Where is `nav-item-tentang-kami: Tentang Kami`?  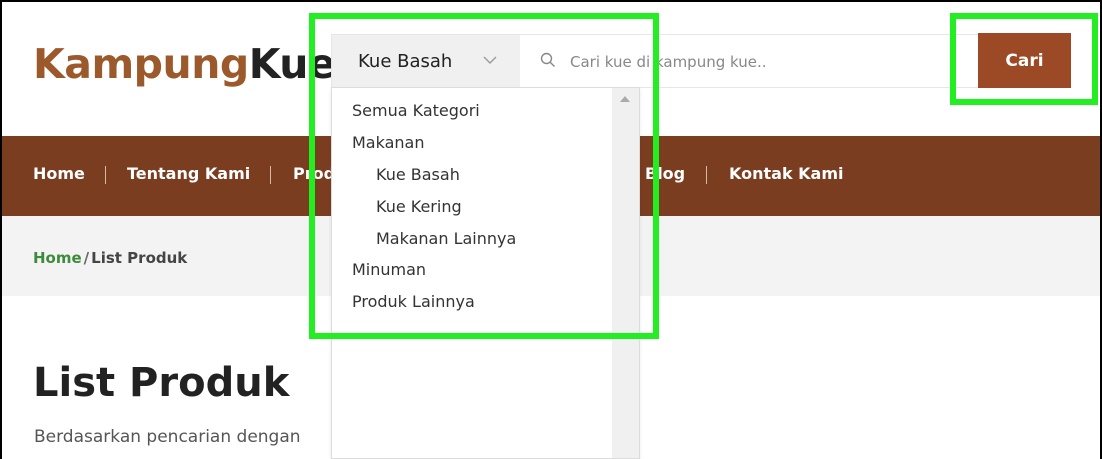
nav-item-tentang-kami: Tentang Kami is located at coordinates (188, 173).